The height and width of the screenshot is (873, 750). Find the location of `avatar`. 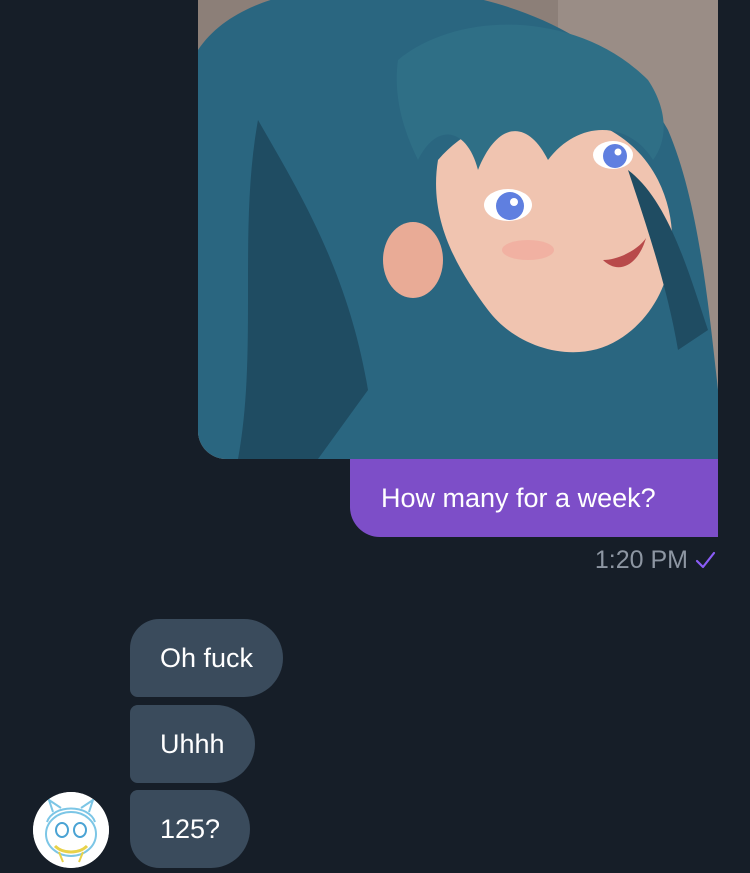

avatar is located at coordinates (71, 830).